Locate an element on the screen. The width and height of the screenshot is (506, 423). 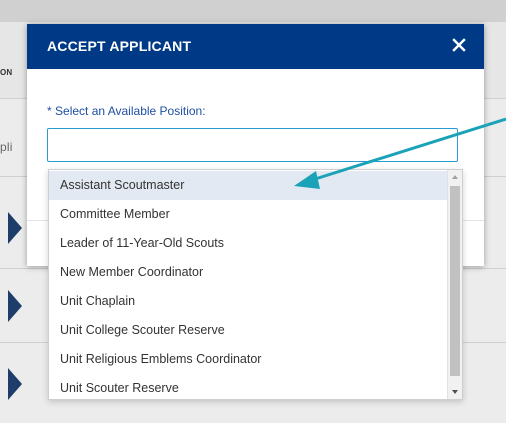
dropdown-option: Assistant Scoutmaster is located at coordinates (248, 185).